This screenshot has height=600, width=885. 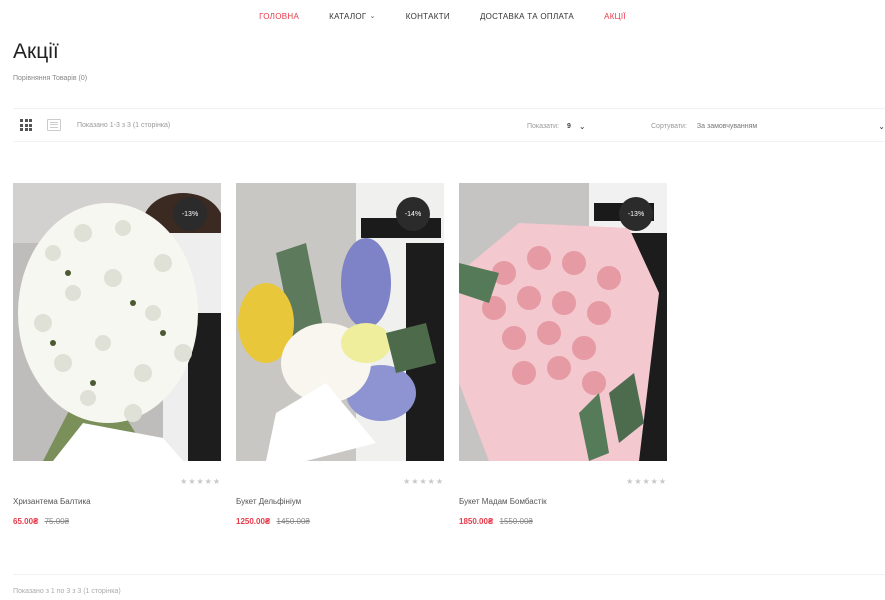 I want to click on sort-label: Сортувати:, so click(x=669, y=126).